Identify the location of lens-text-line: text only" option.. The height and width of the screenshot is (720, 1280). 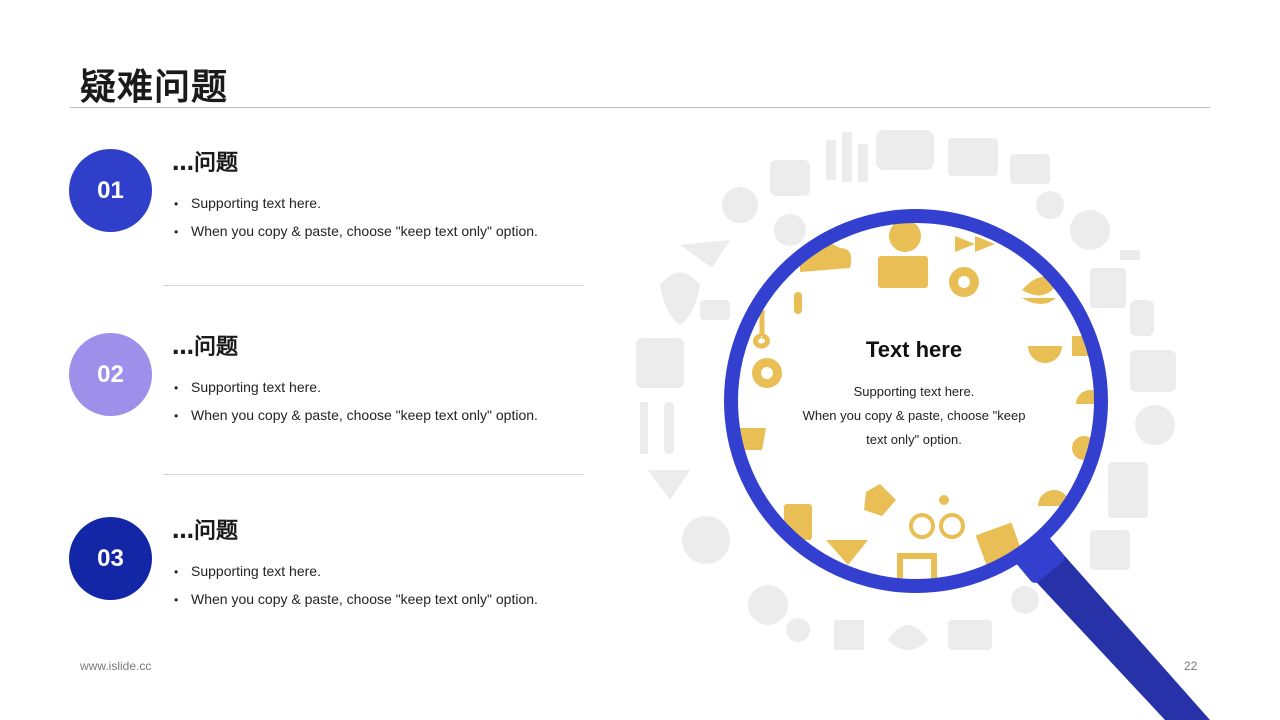
(914, 439).